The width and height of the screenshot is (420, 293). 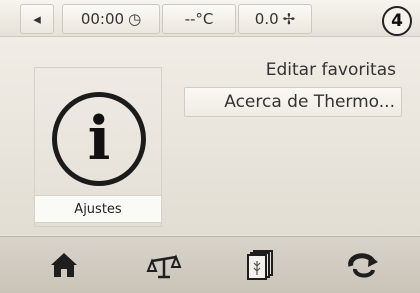 I want to click on recipes-button, so click(x=260, y=265).